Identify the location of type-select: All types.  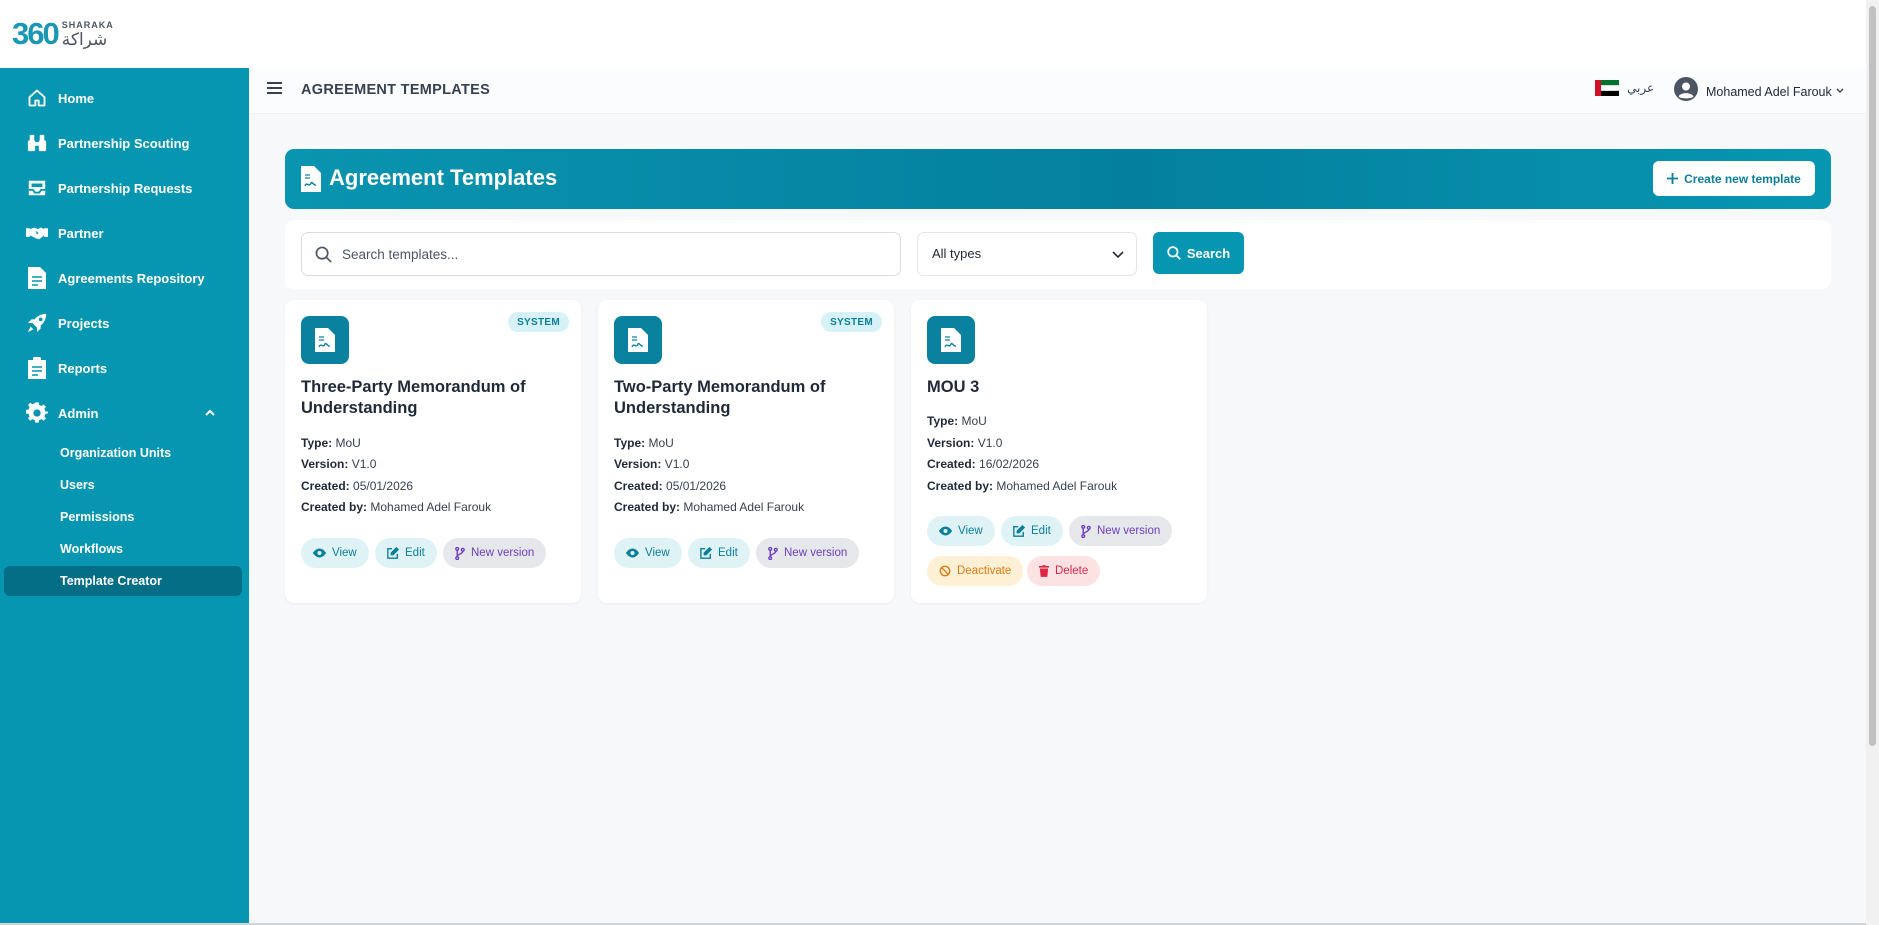
(1027, 254).